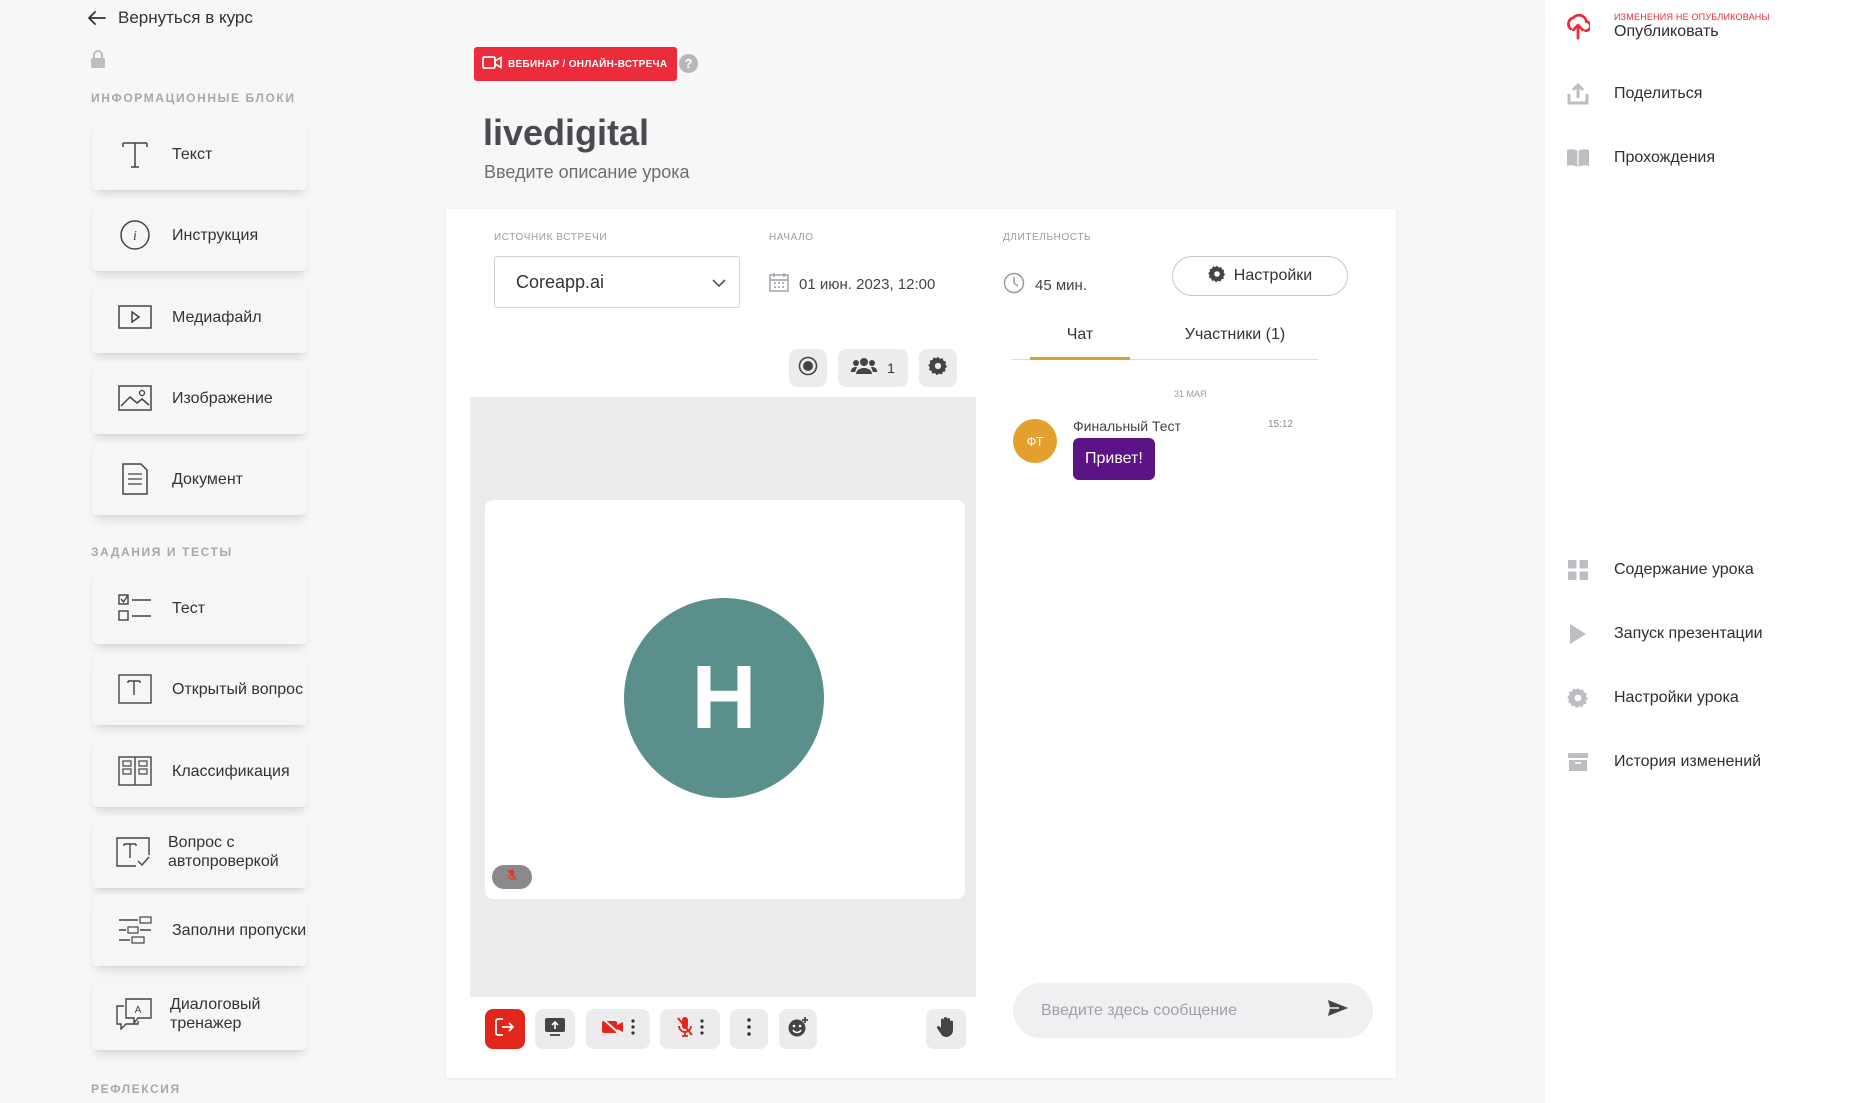 This screenshot has height=1103, width=1873. Describe the element at coordinates (1035, 441) in the screenshot. I see `message-avatar: ФТ` at that location.